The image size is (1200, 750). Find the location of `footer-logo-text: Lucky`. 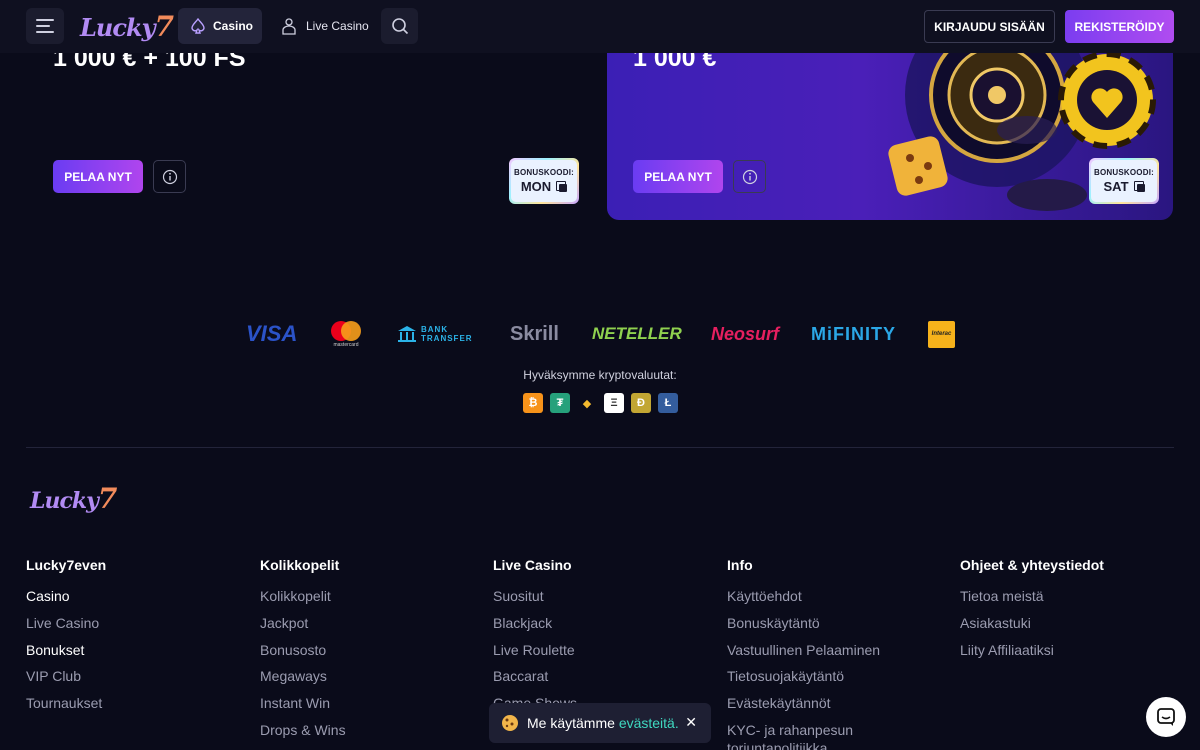

footer-logo-text: Lucky is located at coordinates (64, 501).